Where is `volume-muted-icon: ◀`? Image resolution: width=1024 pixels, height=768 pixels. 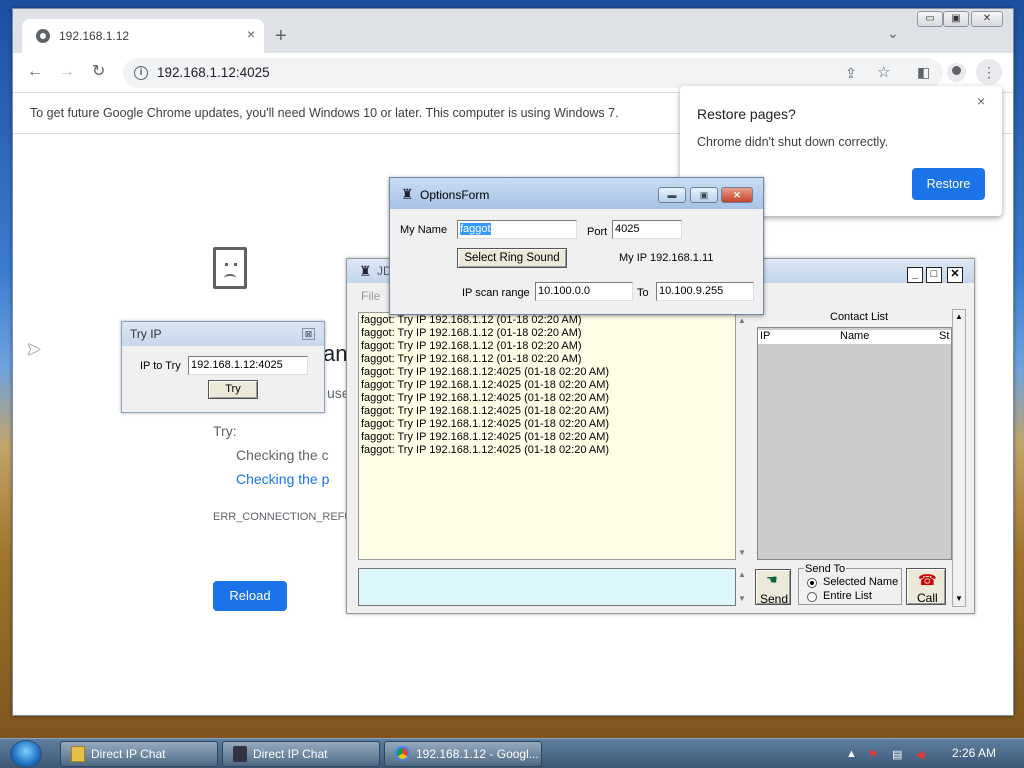 volume-muted-icon: ◀ is located at coordinates (920, 754).